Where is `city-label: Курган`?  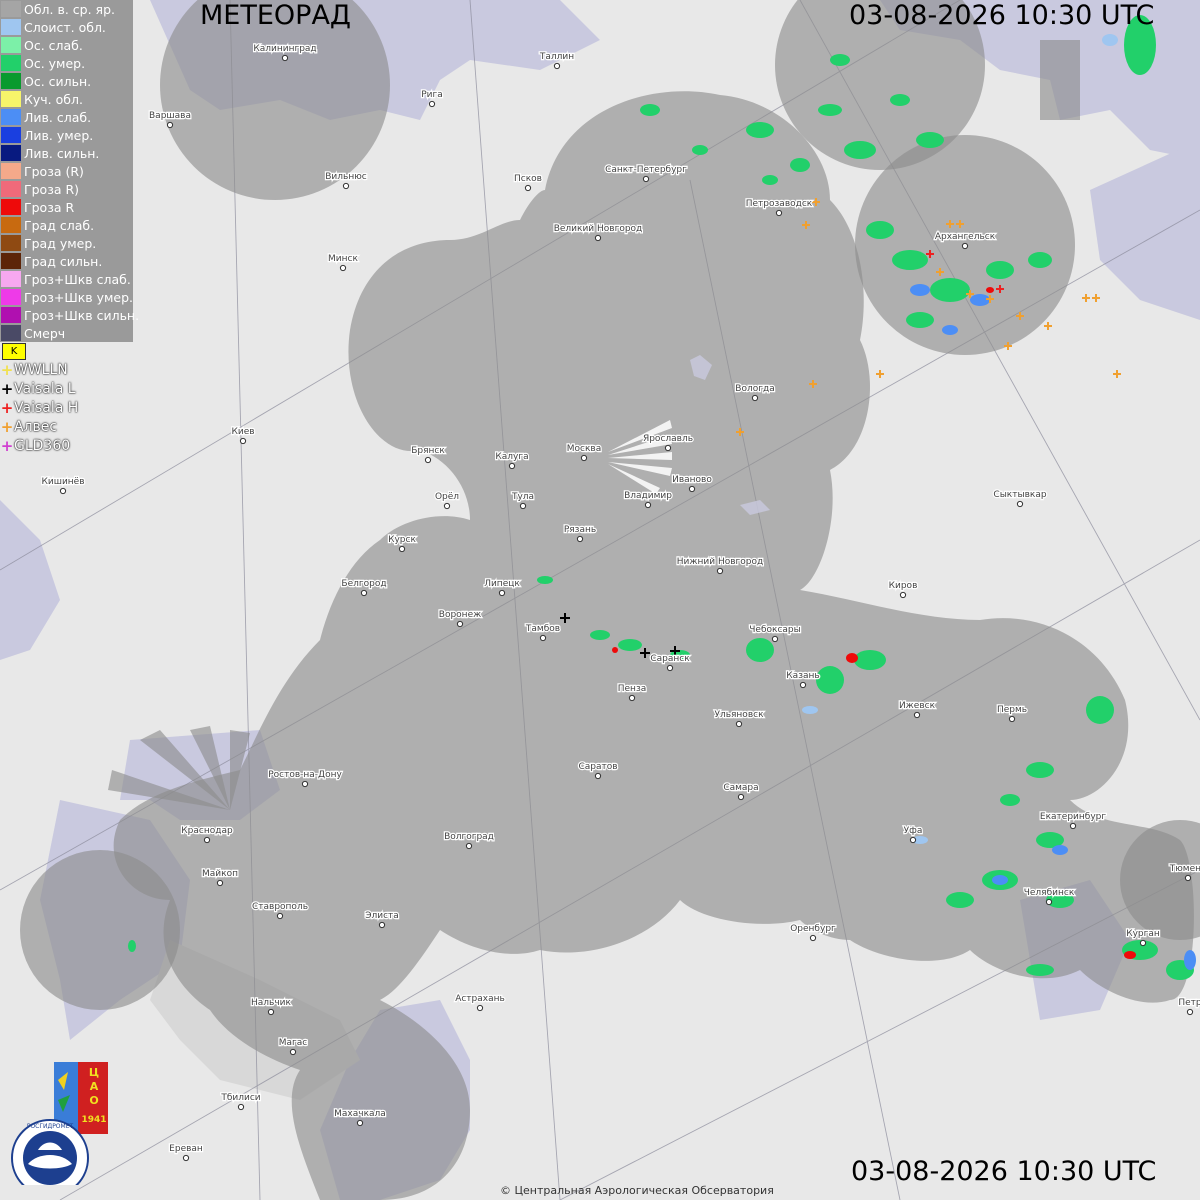
city-label: Курган is located at coordinates (1143, 934).